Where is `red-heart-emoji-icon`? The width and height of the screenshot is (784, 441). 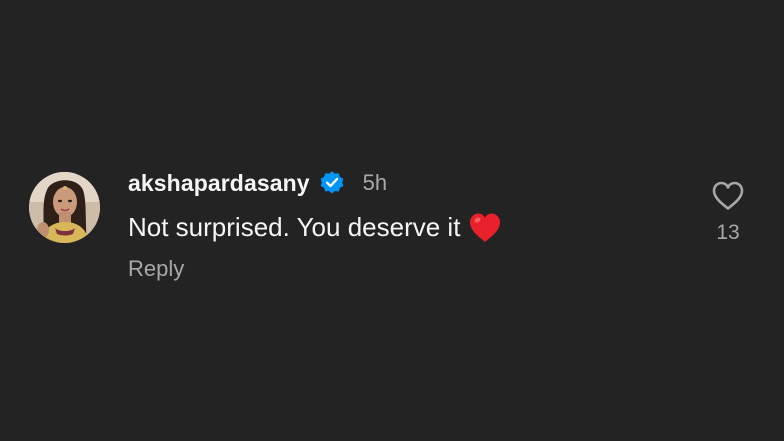 red-heart-emoji-icon is located at coordinates (485, 227).